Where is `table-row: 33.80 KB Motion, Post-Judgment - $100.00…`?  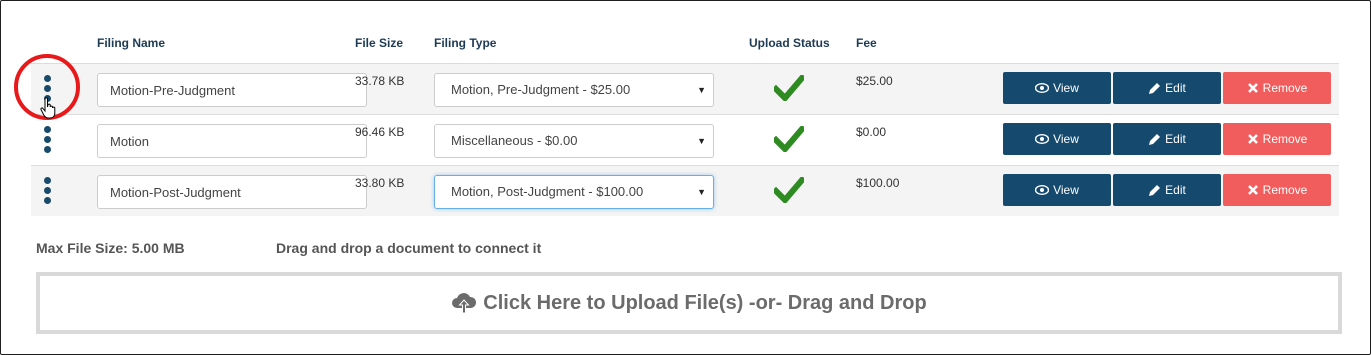 table-row: 33.80 KB Motion, Post-Judgment - $100.00… is located at coordinates (685, 190).